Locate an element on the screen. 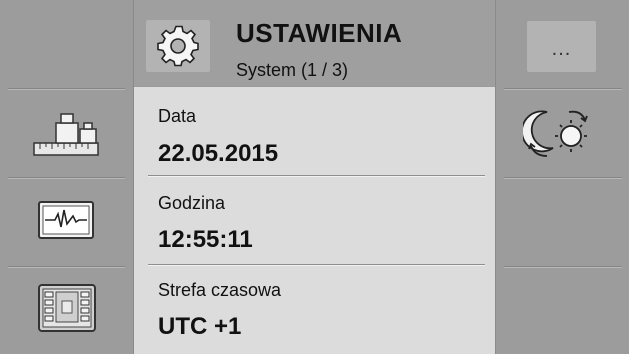 The image size is (629, 354). setting-label: Godzina is located at coordinates (192, 203).